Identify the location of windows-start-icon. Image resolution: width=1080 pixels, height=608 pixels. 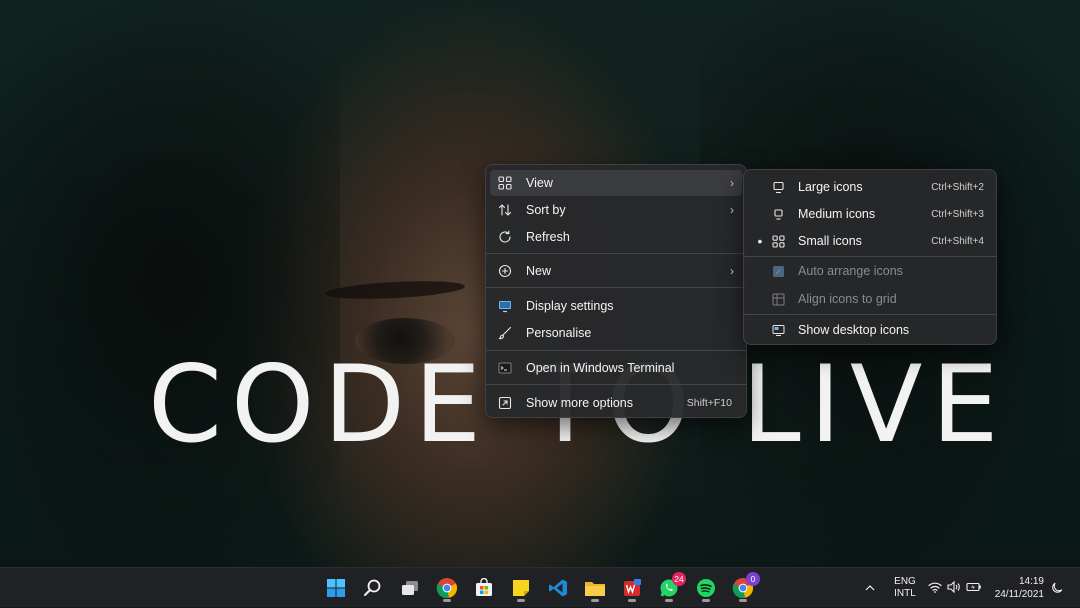
(336, 588).